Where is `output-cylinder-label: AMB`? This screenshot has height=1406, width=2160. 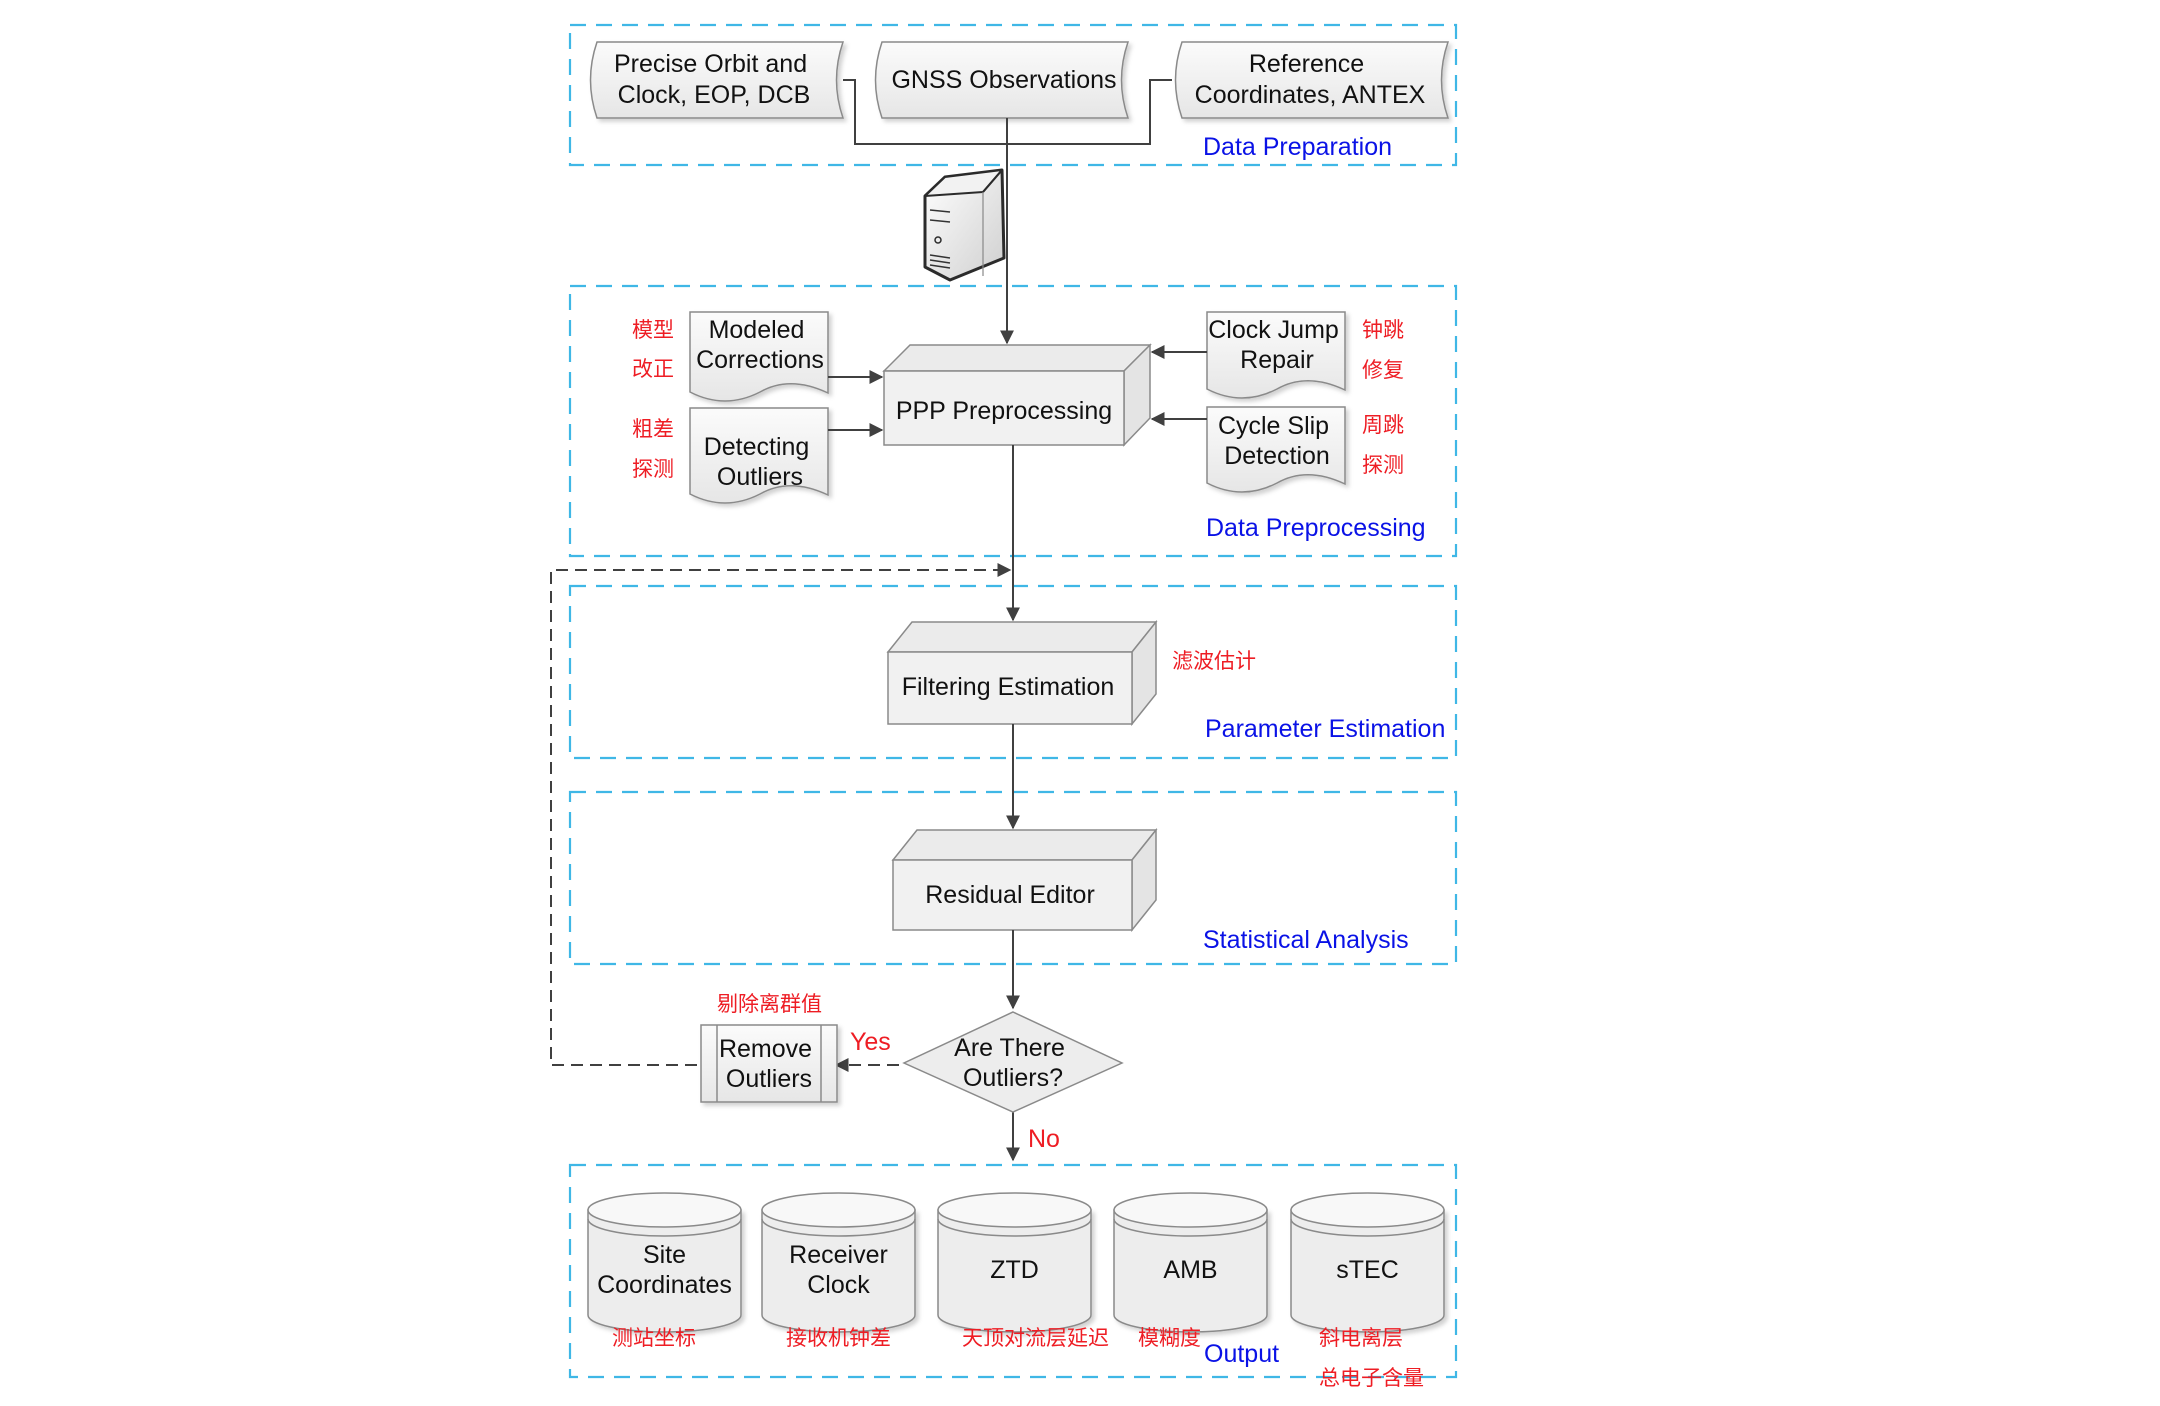
output-cylinder-label: AMB is located at coordinates (1190, 1270).